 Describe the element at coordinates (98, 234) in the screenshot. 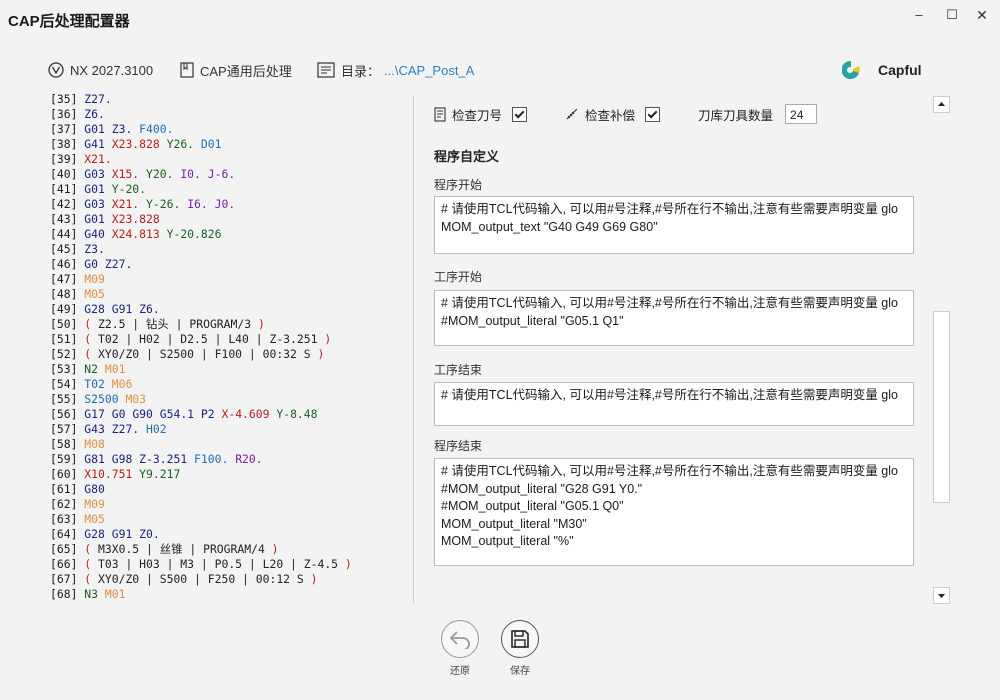

I see `code-token: G40` at that location.